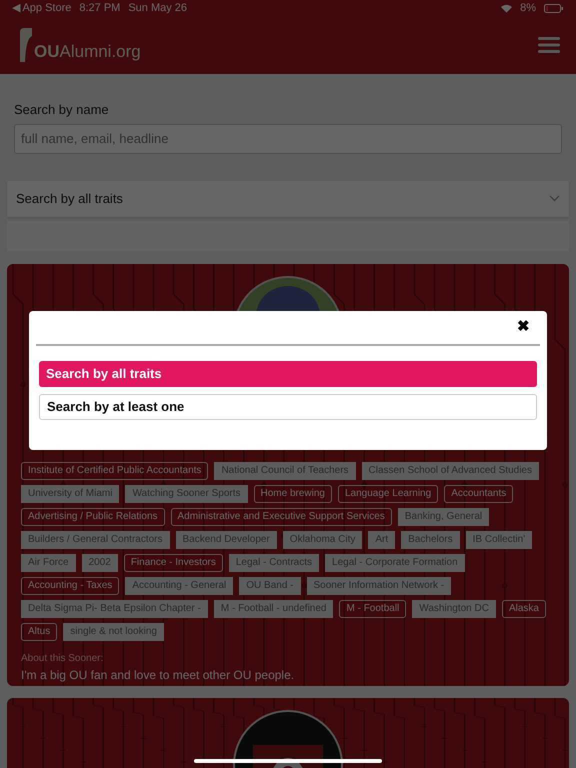 Image resolution: width=576 pixels, height=768 pixels. What do you see at coordinates (158, 675) in the screenshot?
I see `about-text: I'm a big OU fan and love to meet other OU people.` at bounding box center [158, 675].